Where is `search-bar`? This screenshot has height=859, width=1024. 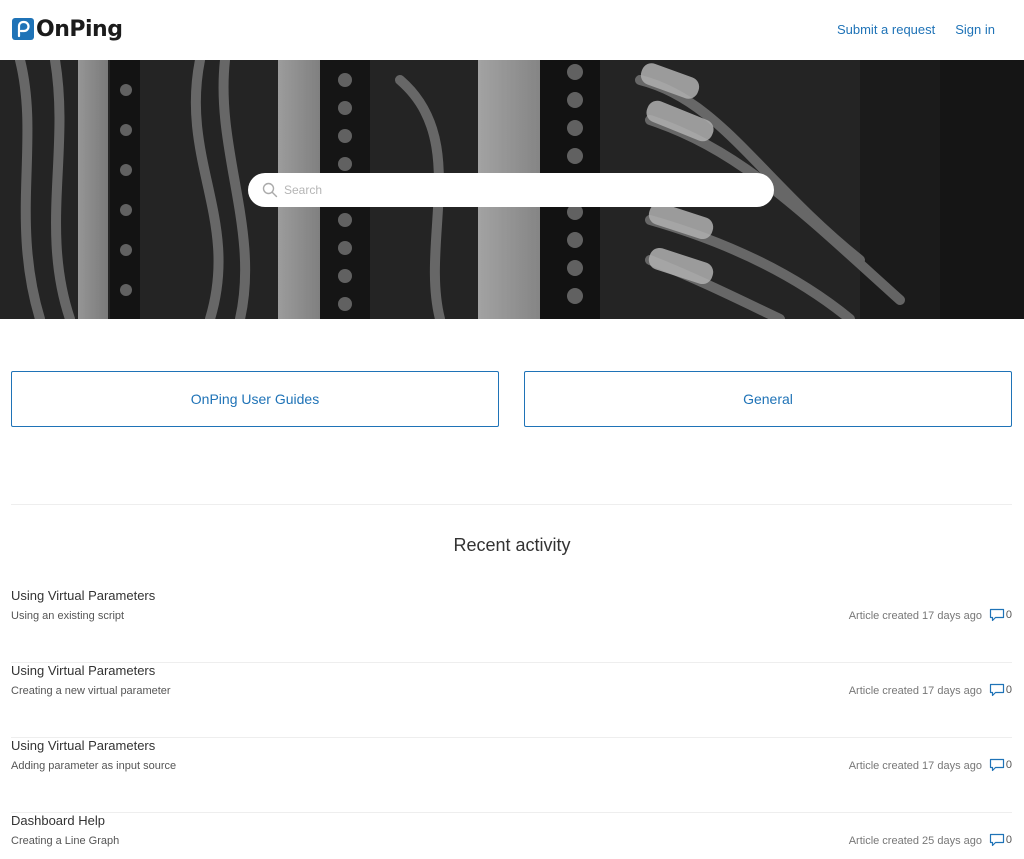
search-bar is located at coordinates (511, 190).